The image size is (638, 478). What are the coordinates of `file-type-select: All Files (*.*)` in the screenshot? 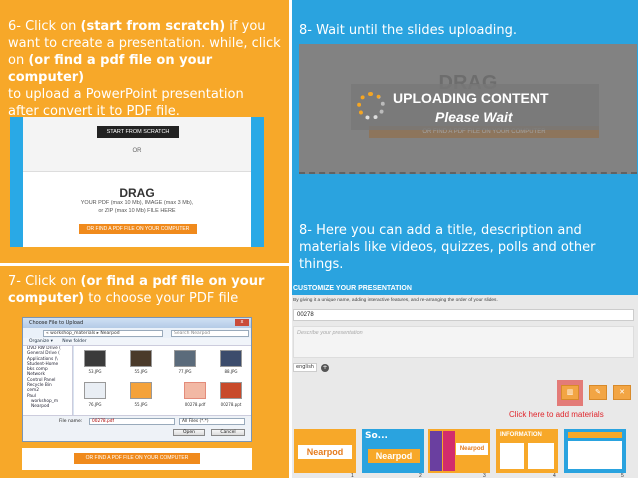 It's located at (212, 421).